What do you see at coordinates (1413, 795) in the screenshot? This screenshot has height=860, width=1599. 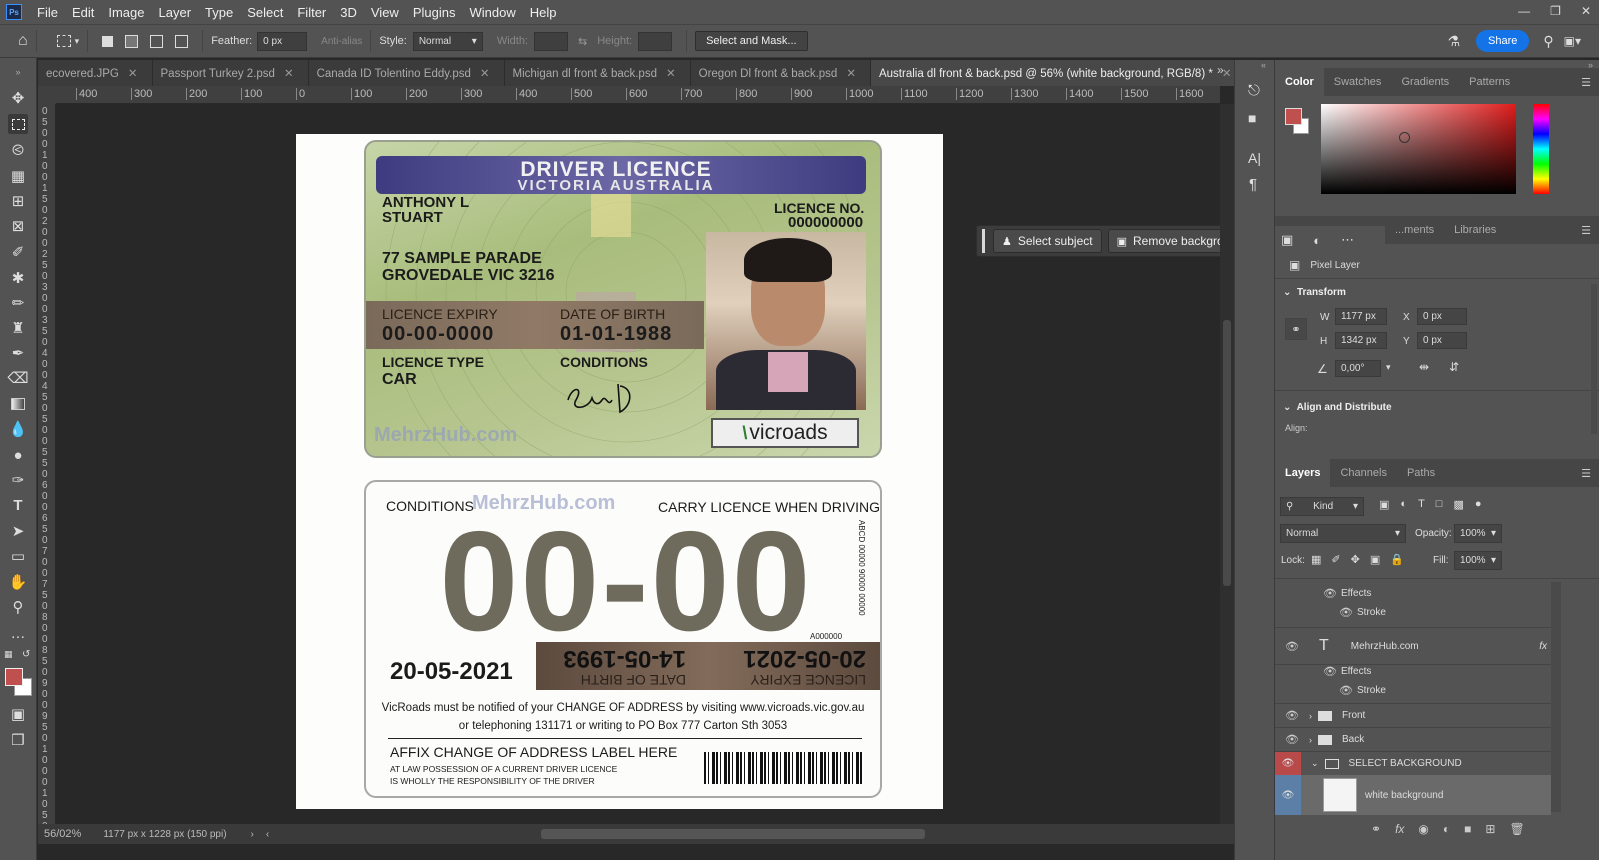 I see `layer-white-background: 👁 white background` at bounding box center [1413, 795].